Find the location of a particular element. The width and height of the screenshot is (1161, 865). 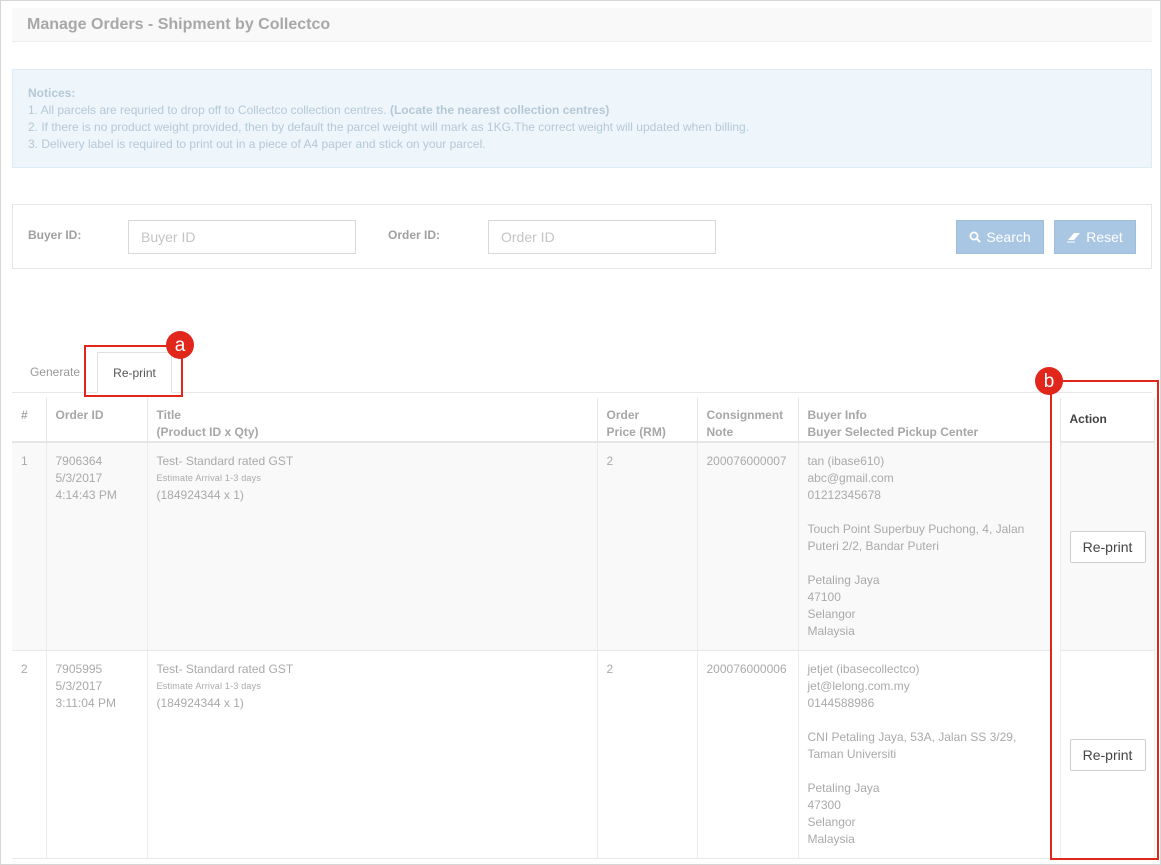

notices-heading: Notices: is located at coordinates (52, 93).